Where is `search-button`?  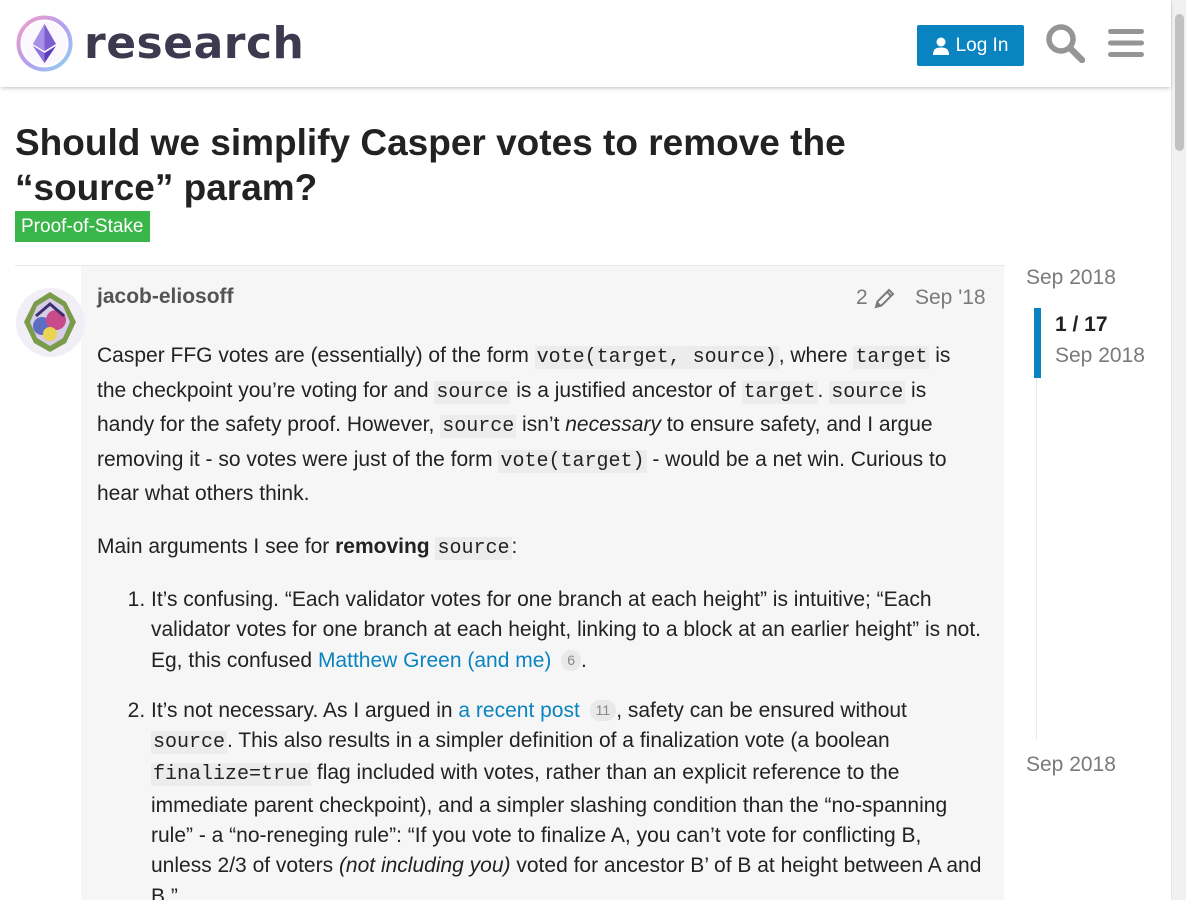
search-button is located at coordinates (1065, 43).